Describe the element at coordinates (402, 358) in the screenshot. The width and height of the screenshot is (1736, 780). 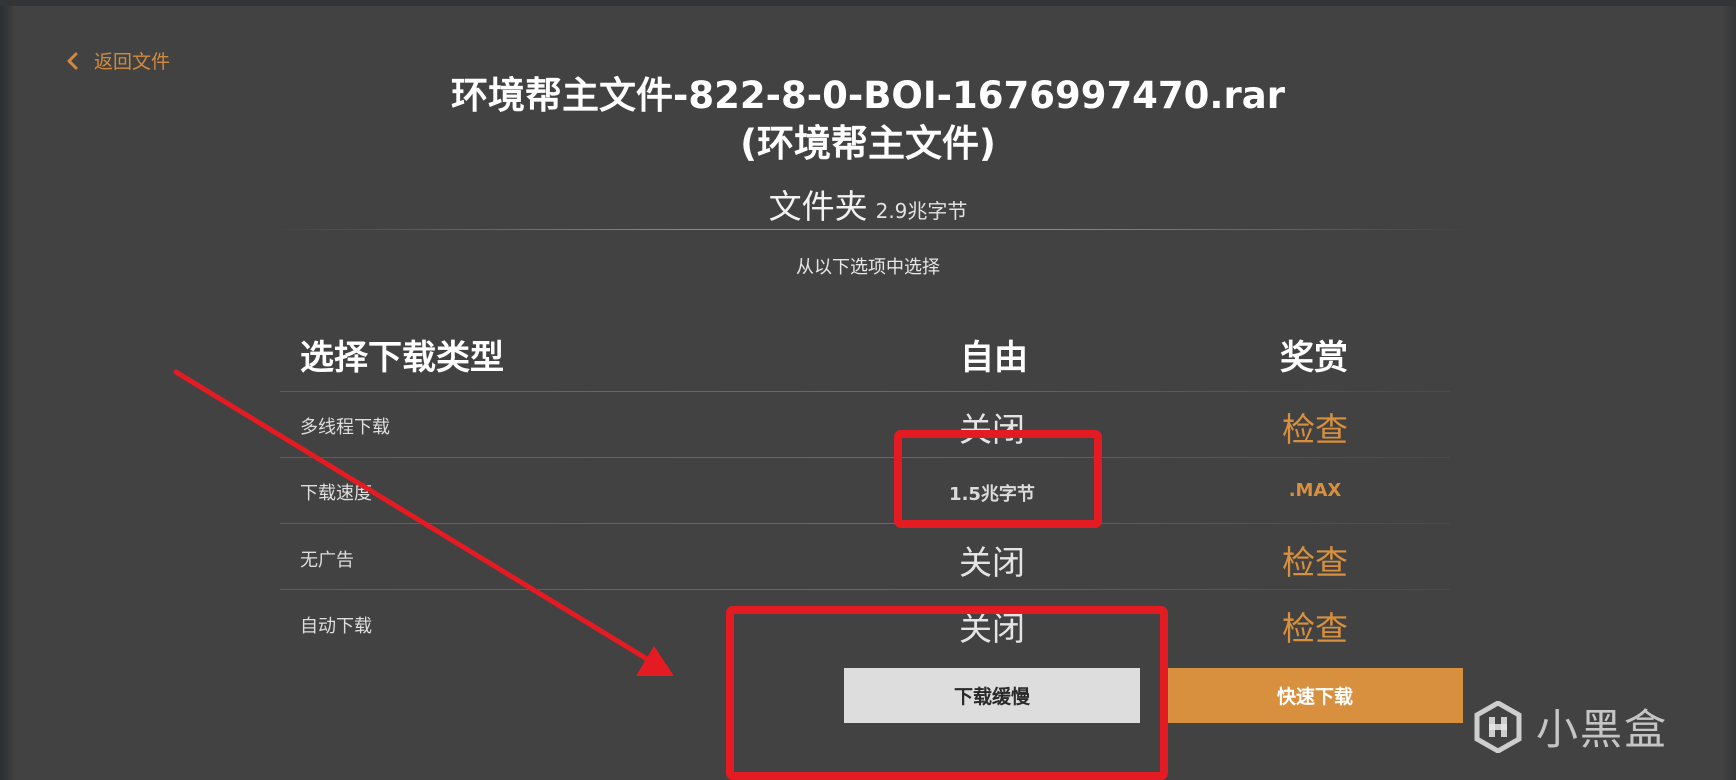
I see `header-download-type: 选择下载类型` at that location.